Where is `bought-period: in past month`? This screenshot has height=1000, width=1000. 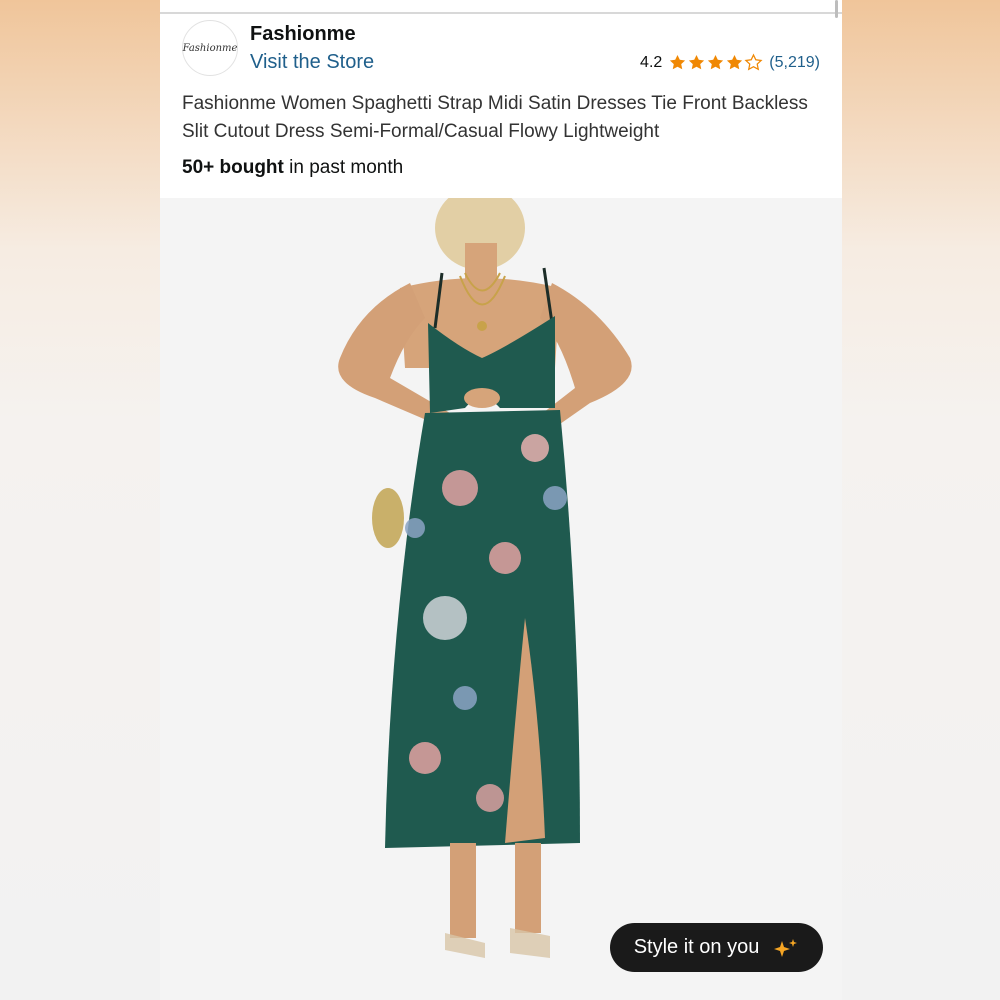 bought-period: in past month is located at coordinates (343, 167).